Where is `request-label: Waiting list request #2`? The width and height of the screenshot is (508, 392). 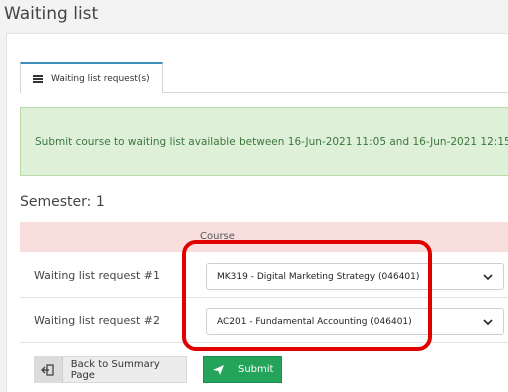 request-label: Waiting list request #2 is located at coordinates (97, 320).